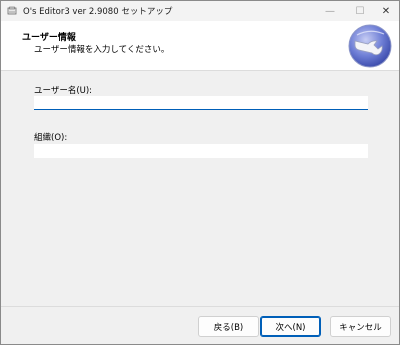 This screenshot has width=400, height=345. Describe the element at coordinates (102, 50) in the screenshot. I see `page-subtitle: ユーザー情報を入力してください。` at that location.